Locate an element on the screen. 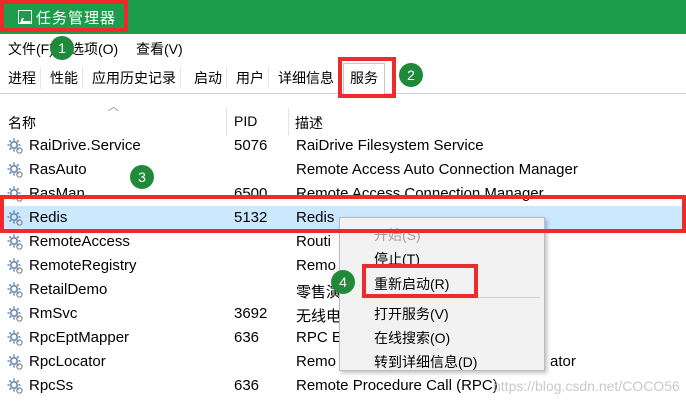 The width and height of the screenshot is (686, 407). menu-item-go-to-details: 转到详细信息(D) is located at coordinates (425, 362).